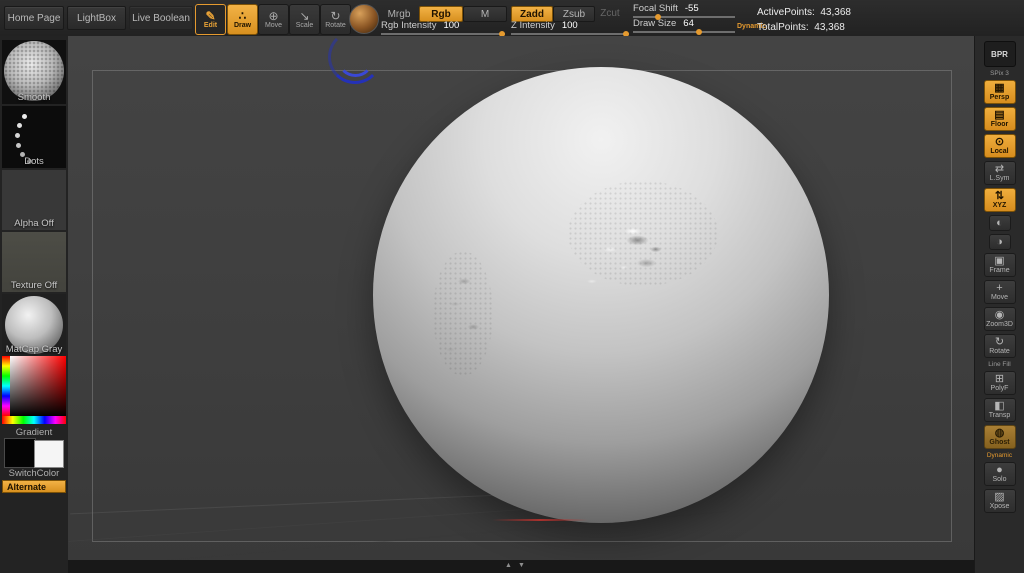 The width and height of the screenshot is (1024, 573). I want to click on rgb-intensity-slider: Rgb Intensity 100, so click(443, 28).